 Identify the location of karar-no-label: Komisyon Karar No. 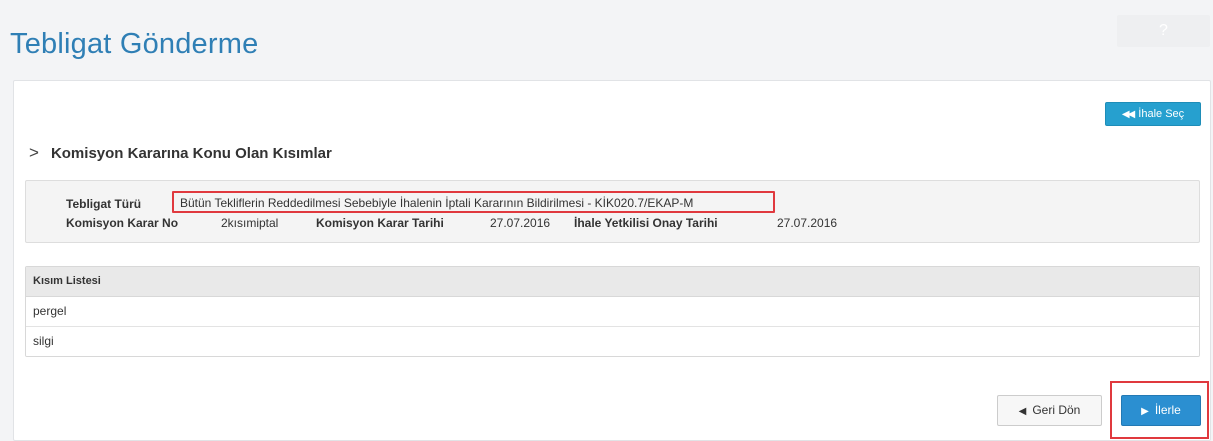
(122, 223).